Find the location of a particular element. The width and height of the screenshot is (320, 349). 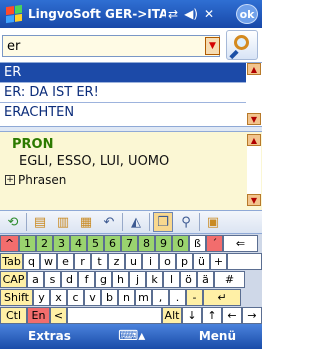

arrow-up-key: ↑ is located at coordinates (212, 315).